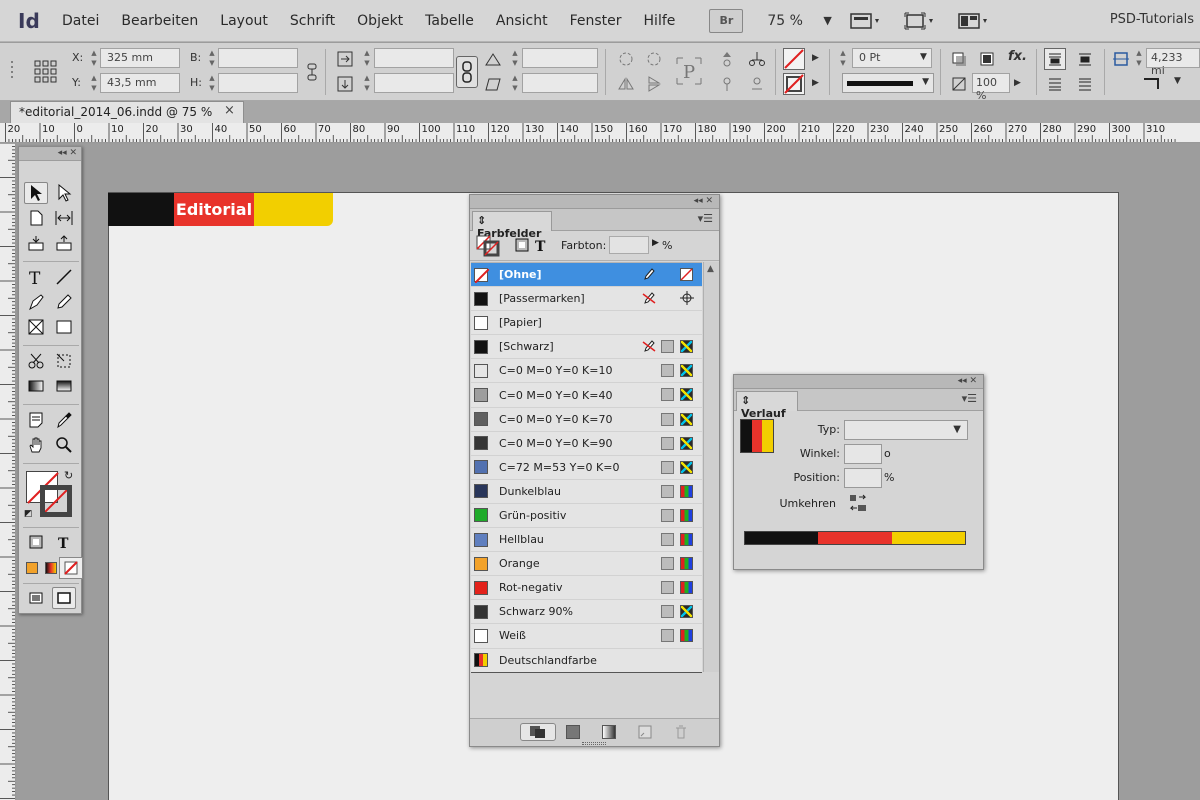  I want to click on menu-hilfe: Hilfe, so click(660, 21).